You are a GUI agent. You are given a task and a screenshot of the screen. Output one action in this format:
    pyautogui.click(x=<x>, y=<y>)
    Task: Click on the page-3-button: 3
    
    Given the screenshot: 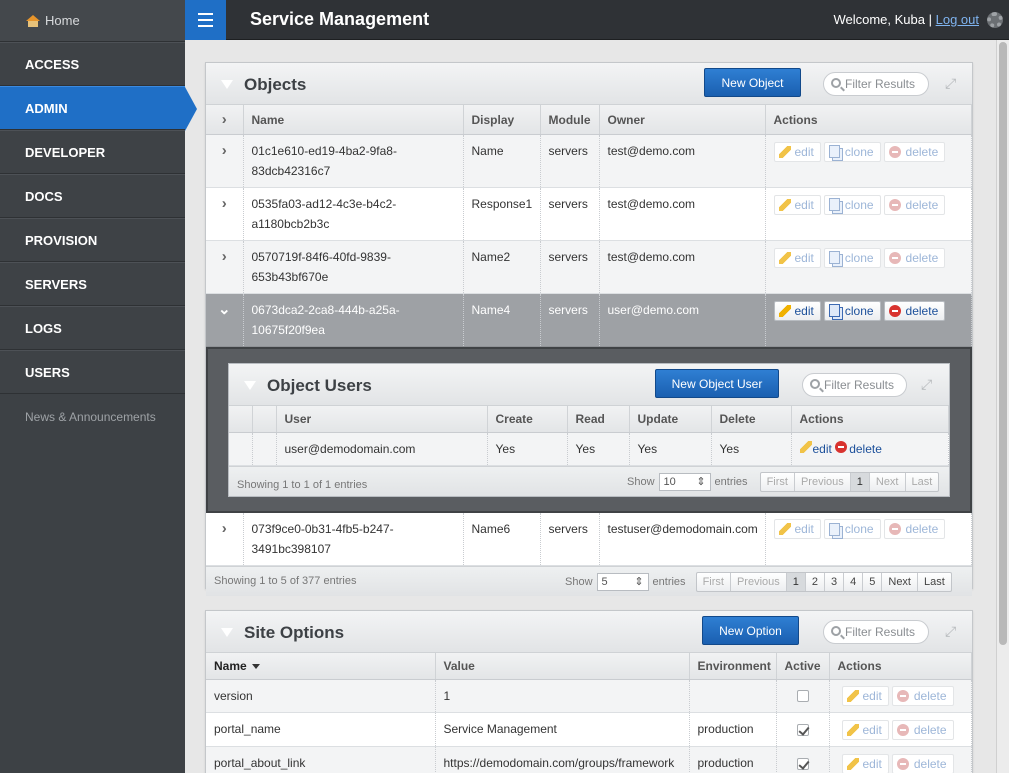 What is the action you would take?
    pyautogui.click(x=835, y=581)
    